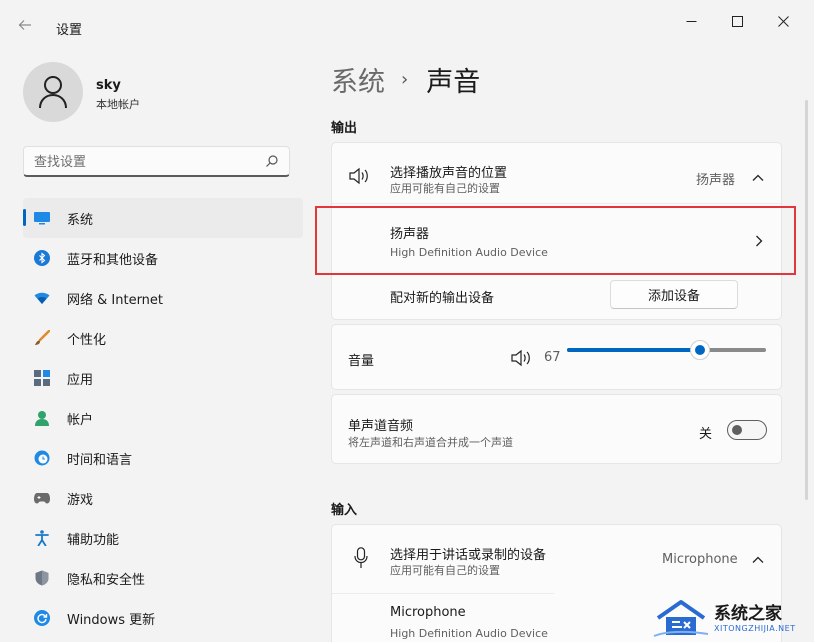 The width and height of the screenshot is (814, 642). Describe the element at coordinates (430, 442) in the screenshot. I see `mono-audio-subtitle: 将左声道和右声道合并成一个声道` at that location.